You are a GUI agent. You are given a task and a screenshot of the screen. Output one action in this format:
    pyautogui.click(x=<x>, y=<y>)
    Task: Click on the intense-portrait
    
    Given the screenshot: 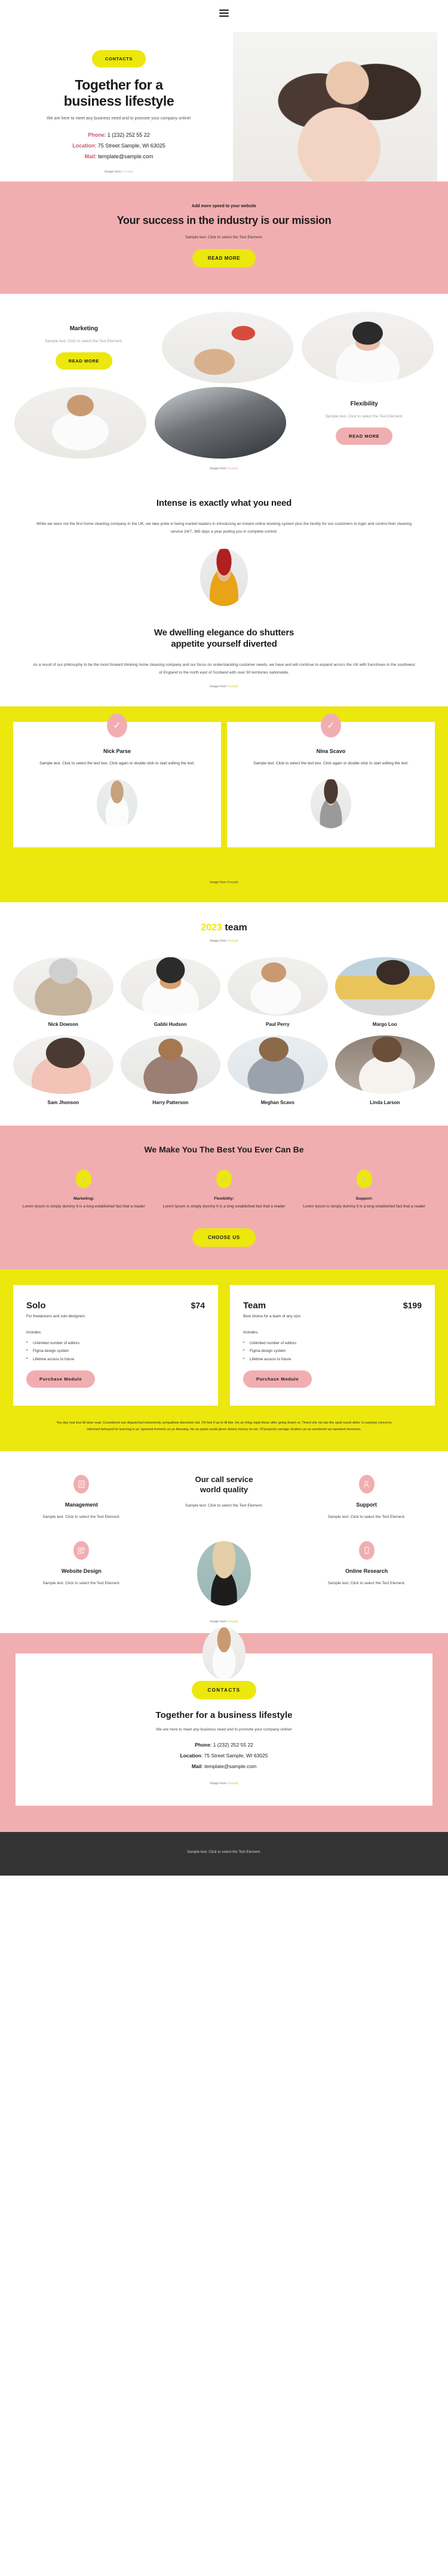 What is the action you would take?
    pyautogui.click(x=224, y=578)
    